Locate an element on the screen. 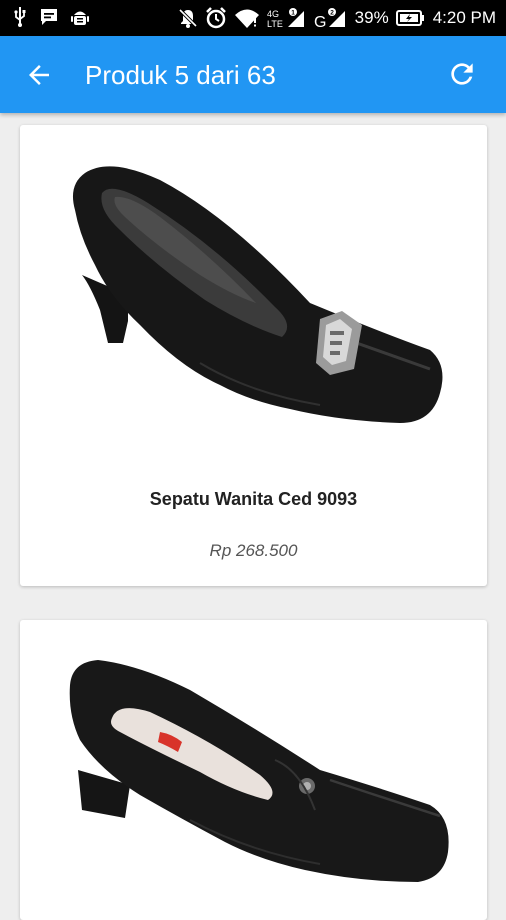 The width and height of the screenshot is (506, 920). page-title: Produk 5 dari 63 is located at coordinates (180, 75).